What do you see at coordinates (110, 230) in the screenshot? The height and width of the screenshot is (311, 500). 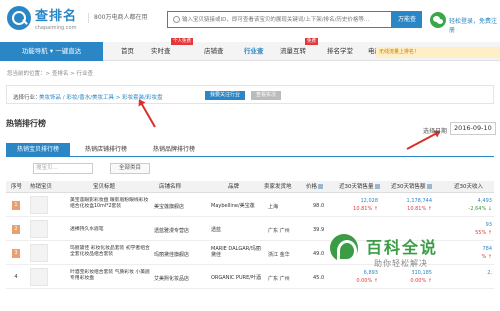 I see `item-title: 透裸持久水眉笔` at bounding box center [110, 230].